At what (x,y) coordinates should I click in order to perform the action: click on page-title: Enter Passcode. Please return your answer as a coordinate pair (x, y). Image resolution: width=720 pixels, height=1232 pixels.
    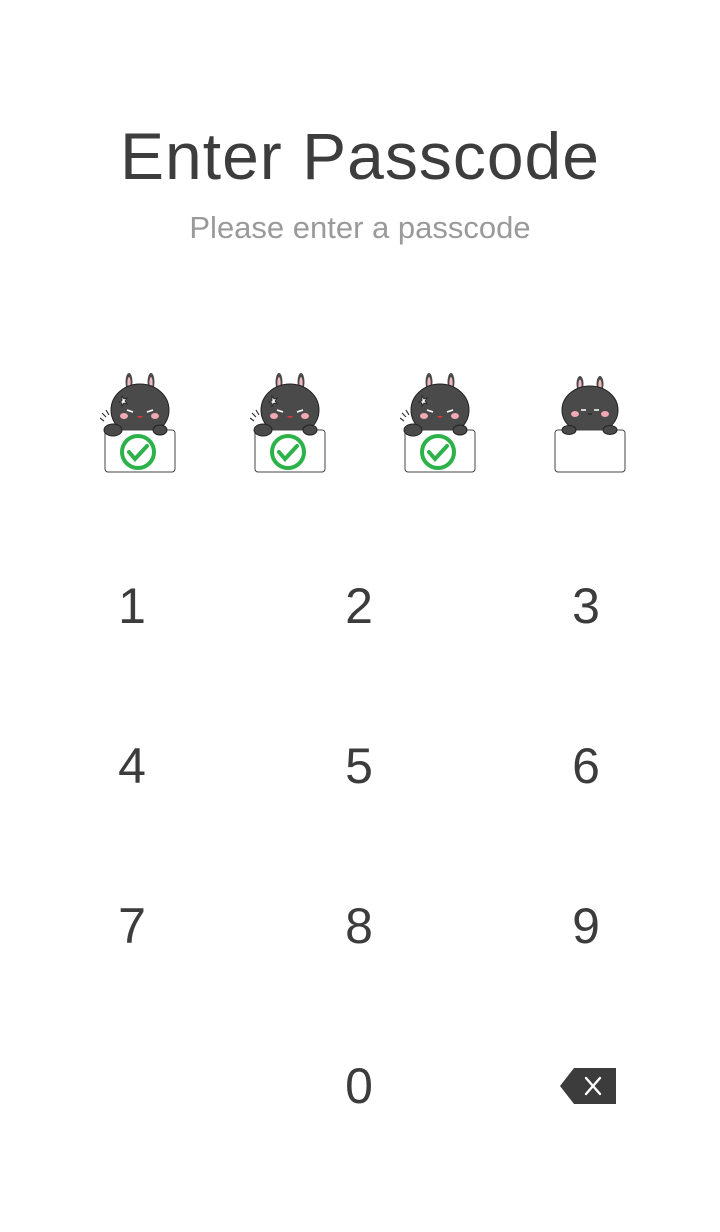
    Looking at the image, I should click on (360, 156).